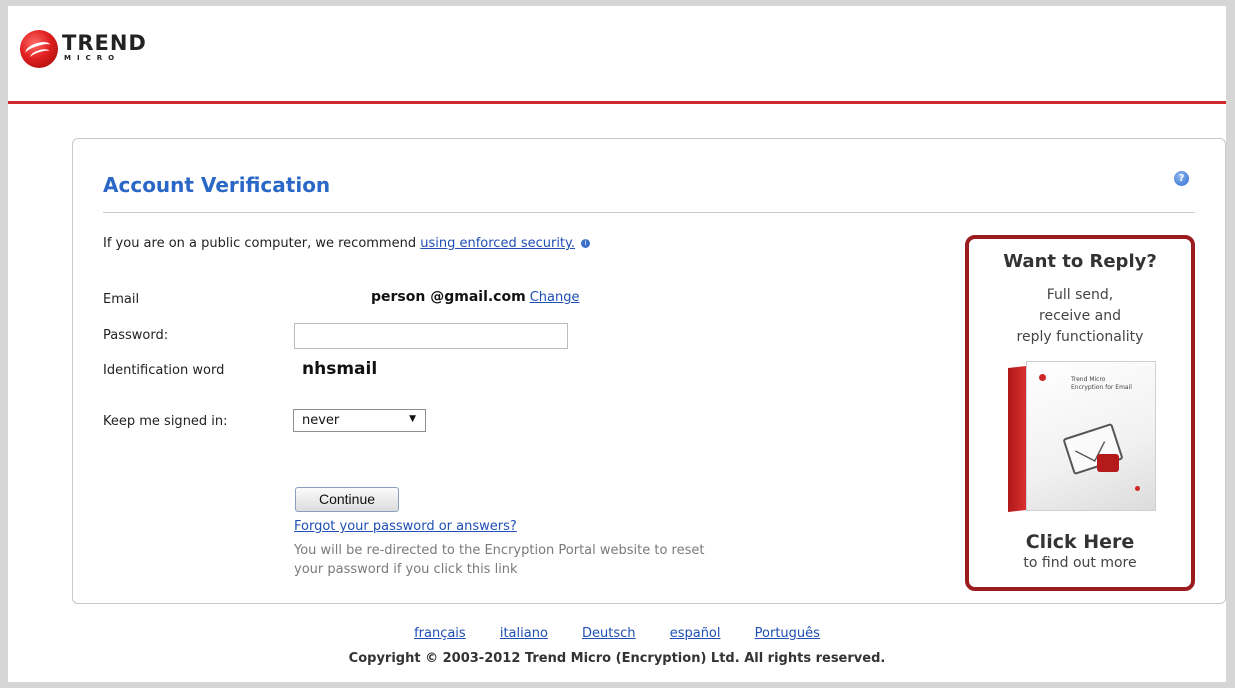 Image resolution: width=1235 pixels, height=688 pixels. Describe the element at coordinates (555, 297) in the screenshot. I see `change-email-link: Change` at that location.